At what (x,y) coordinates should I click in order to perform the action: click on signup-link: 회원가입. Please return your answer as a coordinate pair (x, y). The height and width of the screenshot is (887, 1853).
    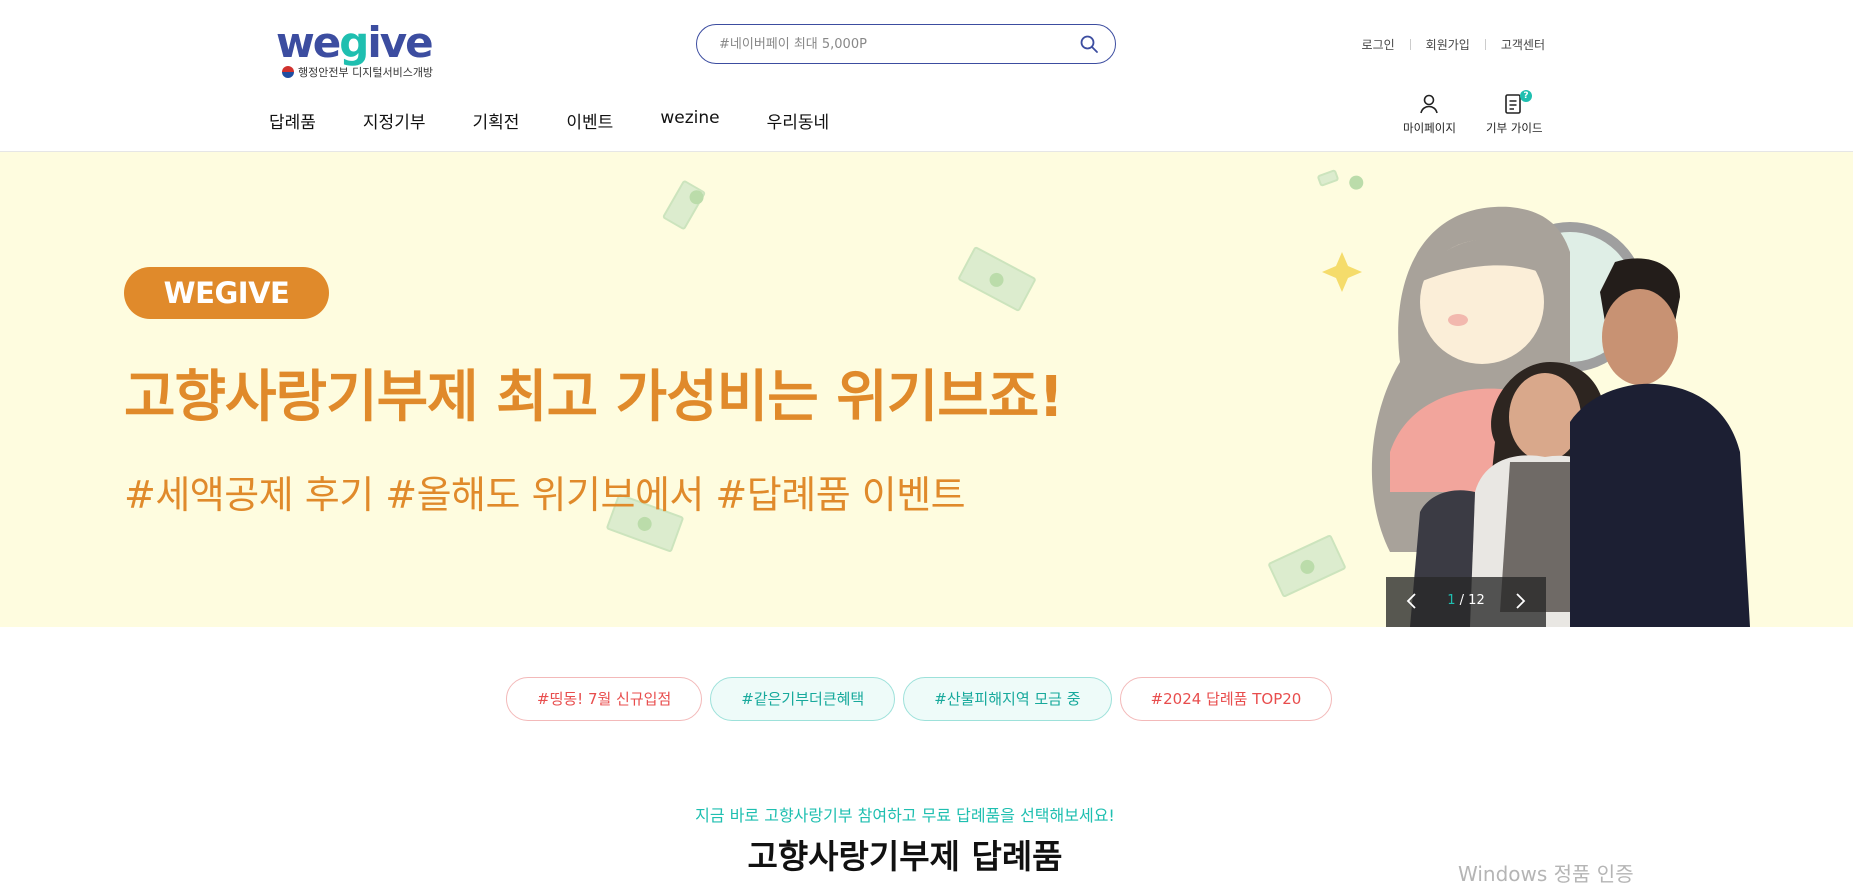
    Looking at the image, I should click on (1448, 44).